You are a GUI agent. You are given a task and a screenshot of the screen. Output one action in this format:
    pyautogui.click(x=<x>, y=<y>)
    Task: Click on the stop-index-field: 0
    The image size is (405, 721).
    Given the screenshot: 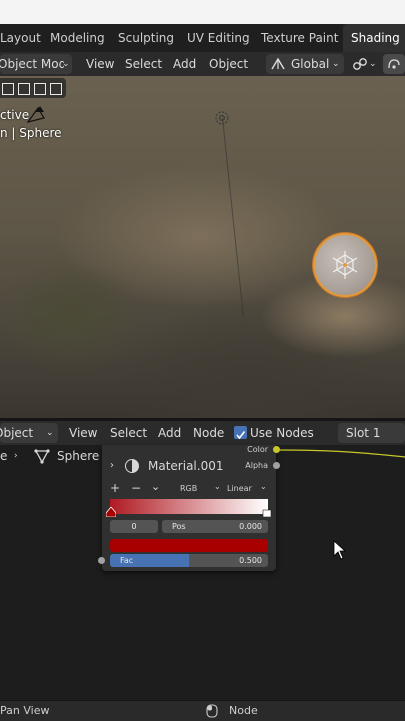 What is the action you would take?
    pyautogui.click(x=134, y=526)
    